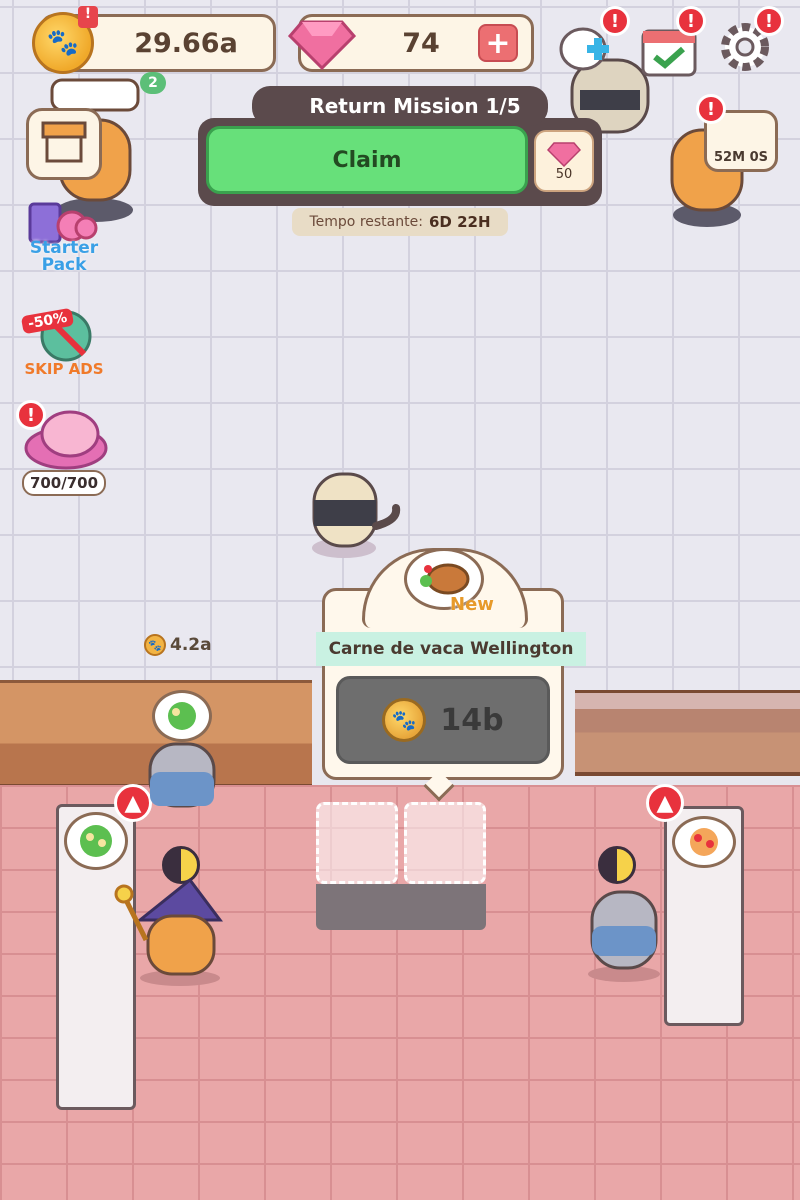 This screenshot has height=1200, width=800. I want to click on waiter-cat, so click(352, 510).